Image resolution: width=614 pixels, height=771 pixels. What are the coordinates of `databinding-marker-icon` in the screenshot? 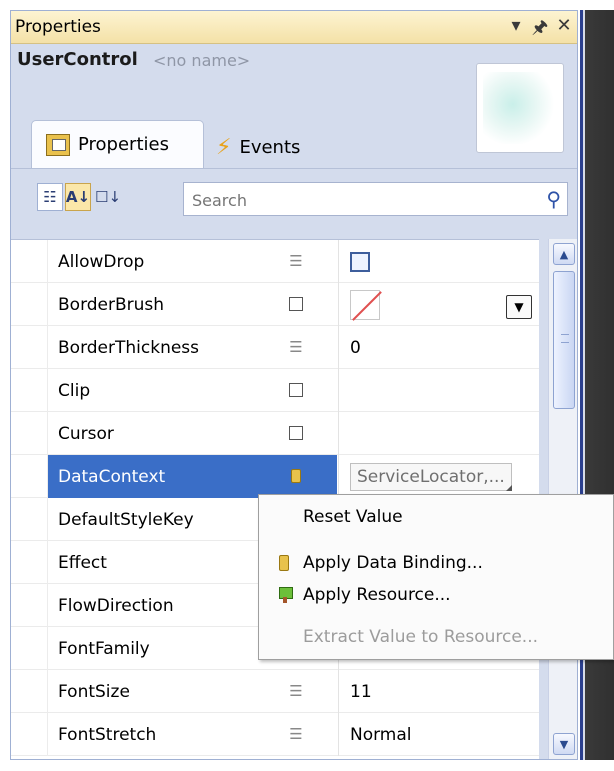 It's located at (296, 476).